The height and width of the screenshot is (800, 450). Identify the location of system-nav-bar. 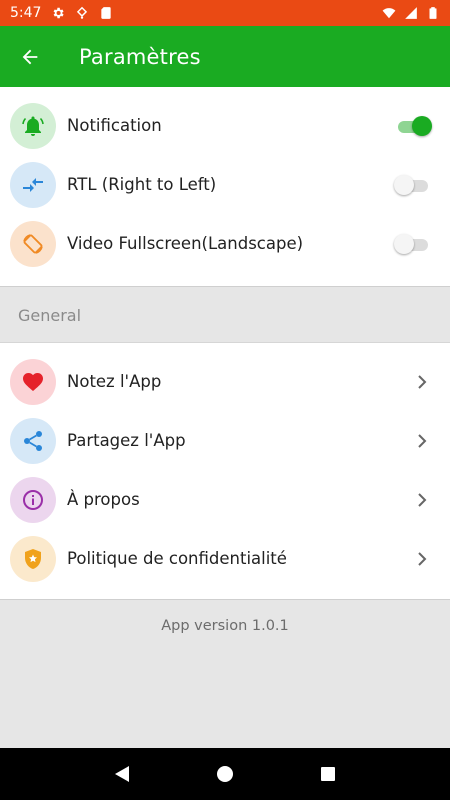
(225, 774).